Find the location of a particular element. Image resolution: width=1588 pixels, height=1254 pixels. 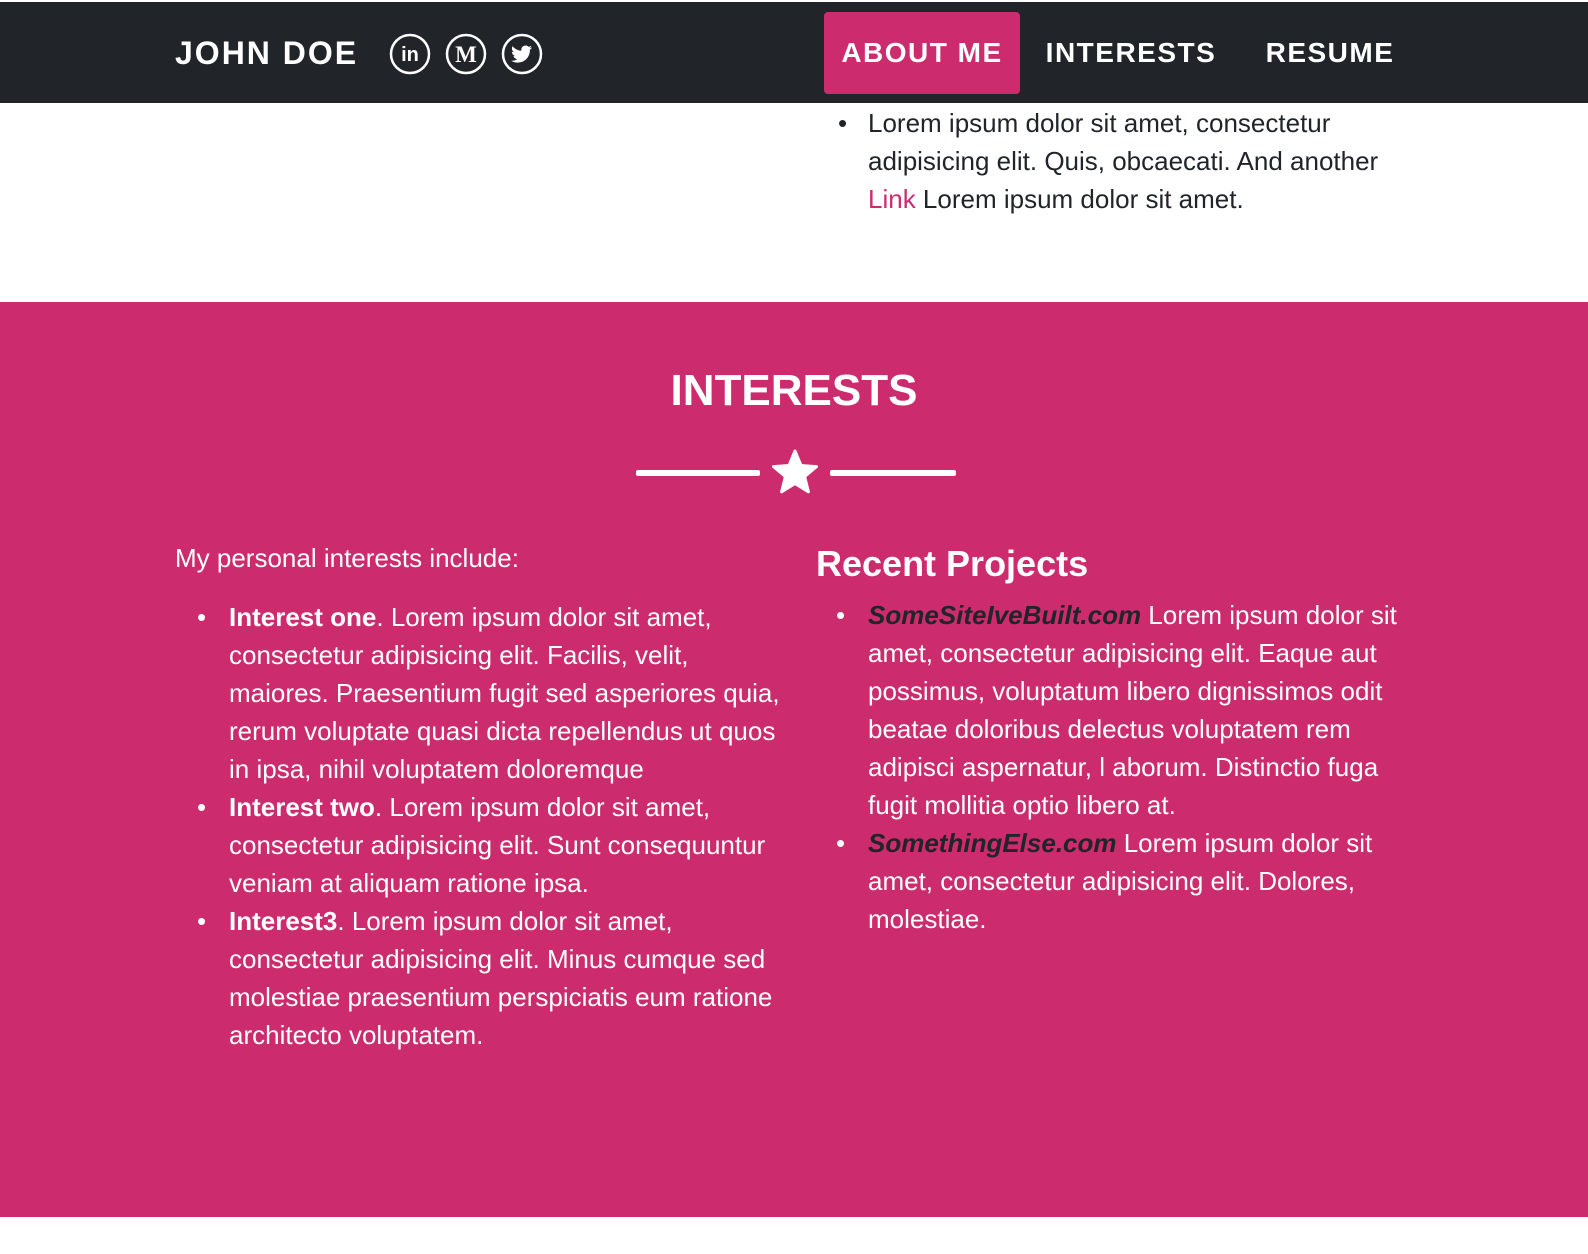

interest-name: Interest one is located at coordinates (303, 617).